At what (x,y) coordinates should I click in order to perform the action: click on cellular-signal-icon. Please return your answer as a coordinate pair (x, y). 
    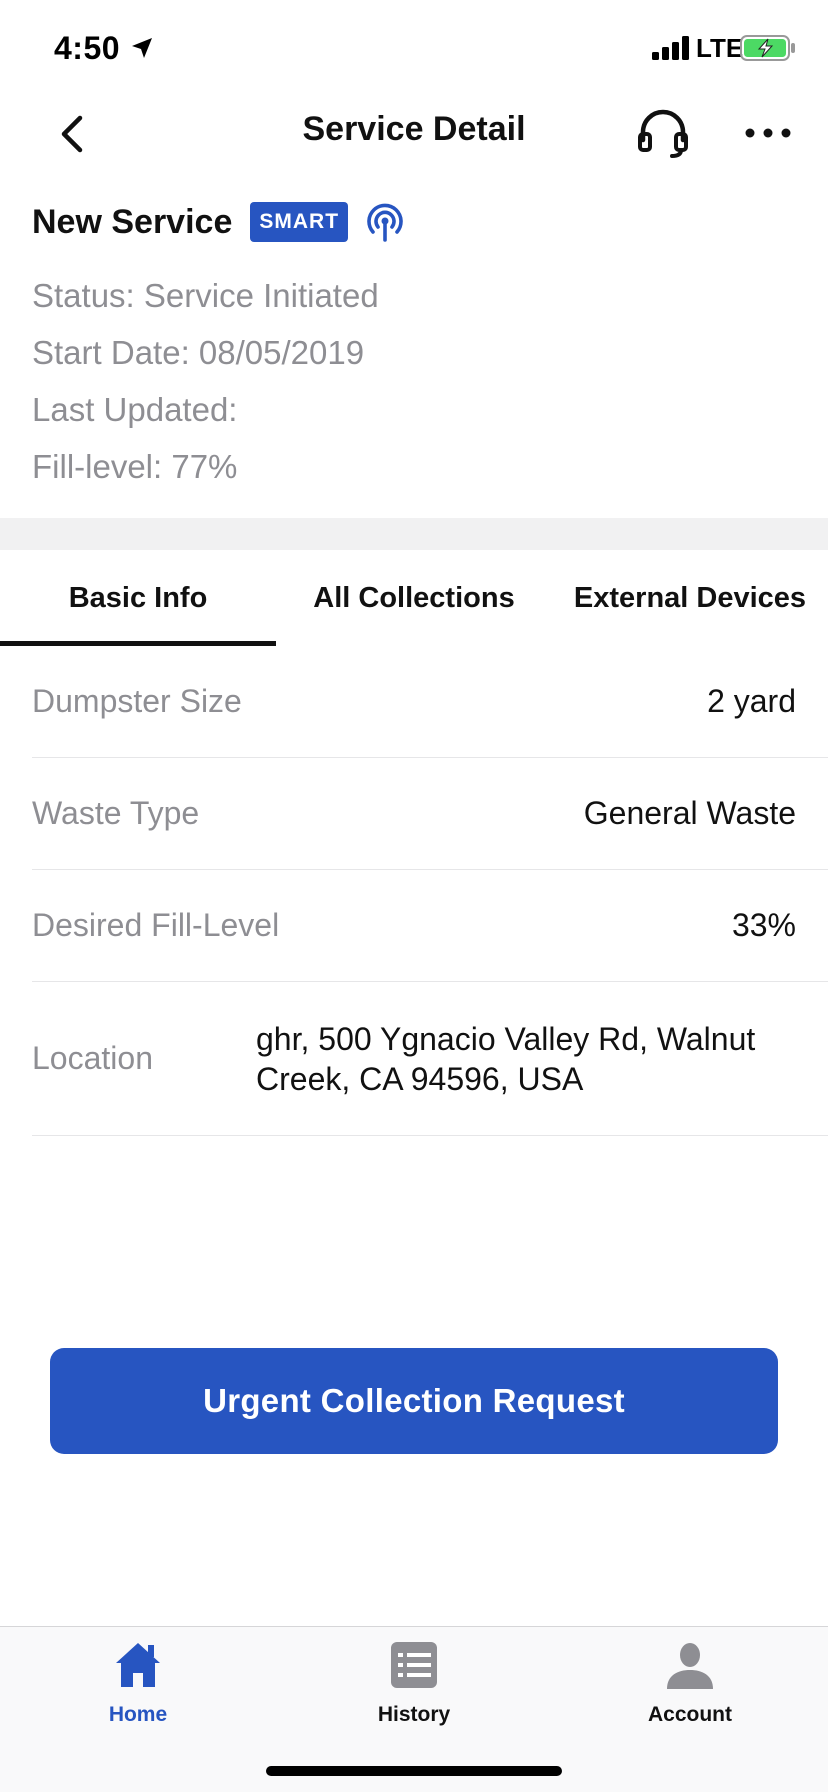
    Looking at the image, I should click on (670, 48).